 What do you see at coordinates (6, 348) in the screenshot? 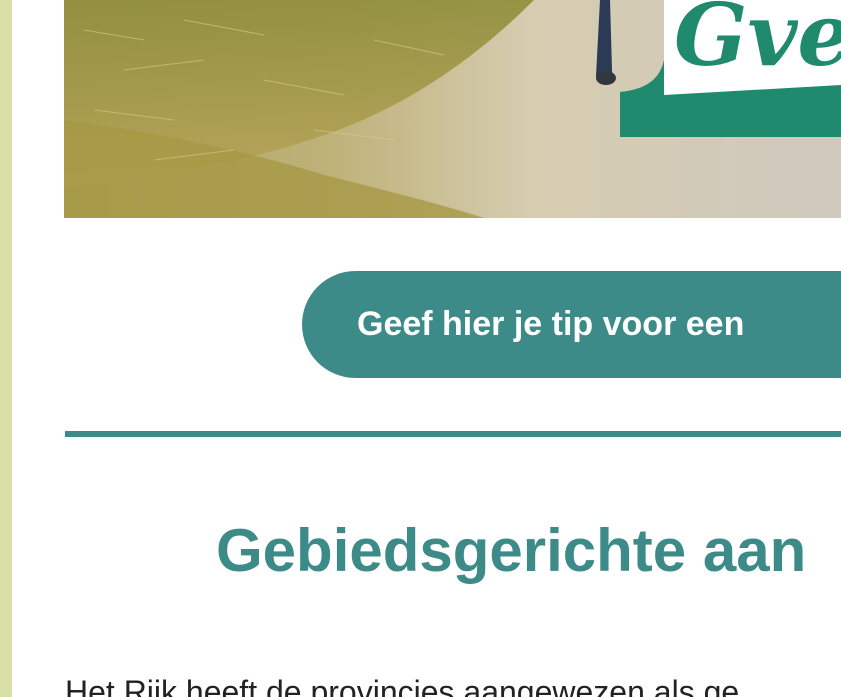
I see `left-accent-strip` at bounding box center [6, 348].